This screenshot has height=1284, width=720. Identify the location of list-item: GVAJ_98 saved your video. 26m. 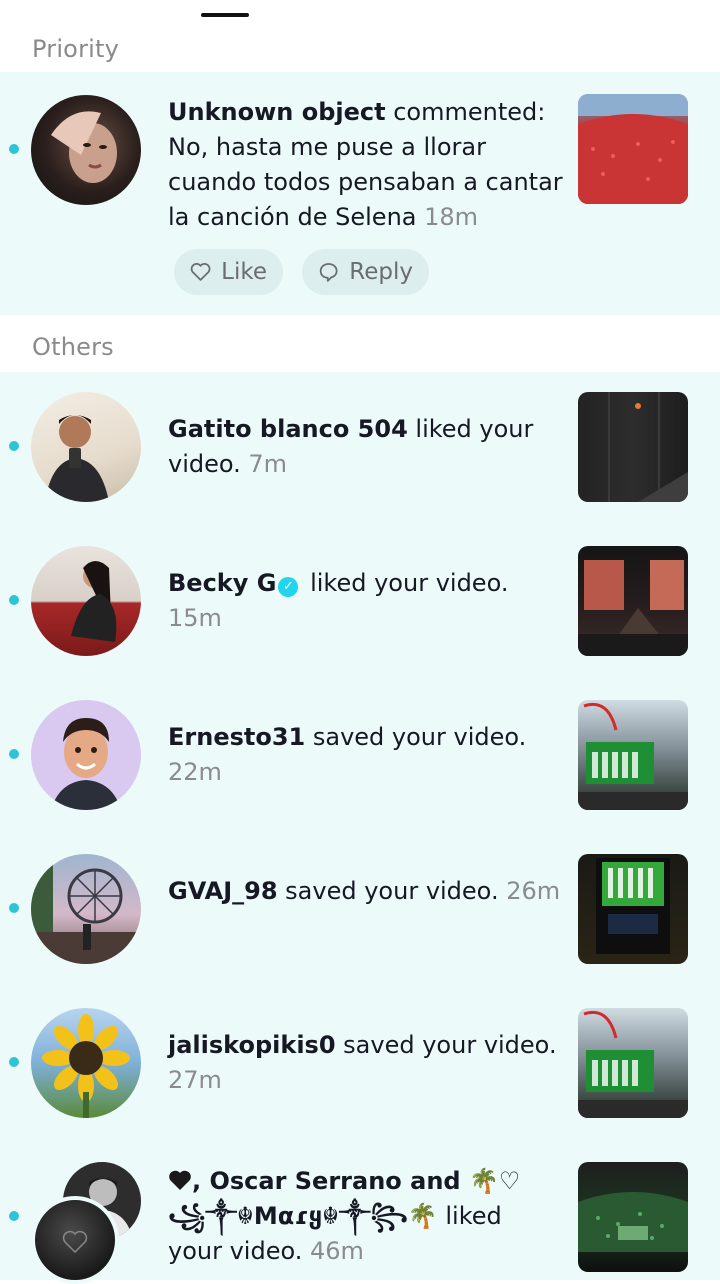
(360, 911).